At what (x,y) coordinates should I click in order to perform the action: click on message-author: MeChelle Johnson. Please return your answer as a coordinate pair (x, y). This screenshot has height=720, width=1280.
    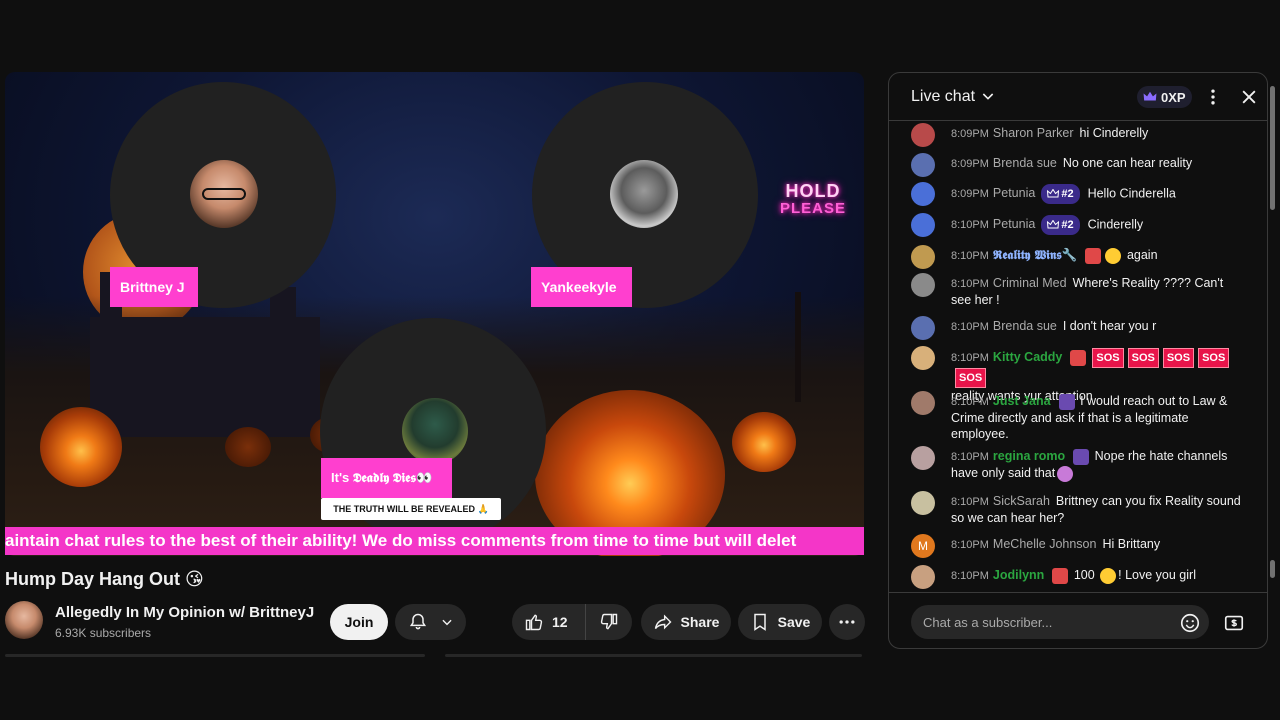
    Looking at the image, I should click on (1045, 544).